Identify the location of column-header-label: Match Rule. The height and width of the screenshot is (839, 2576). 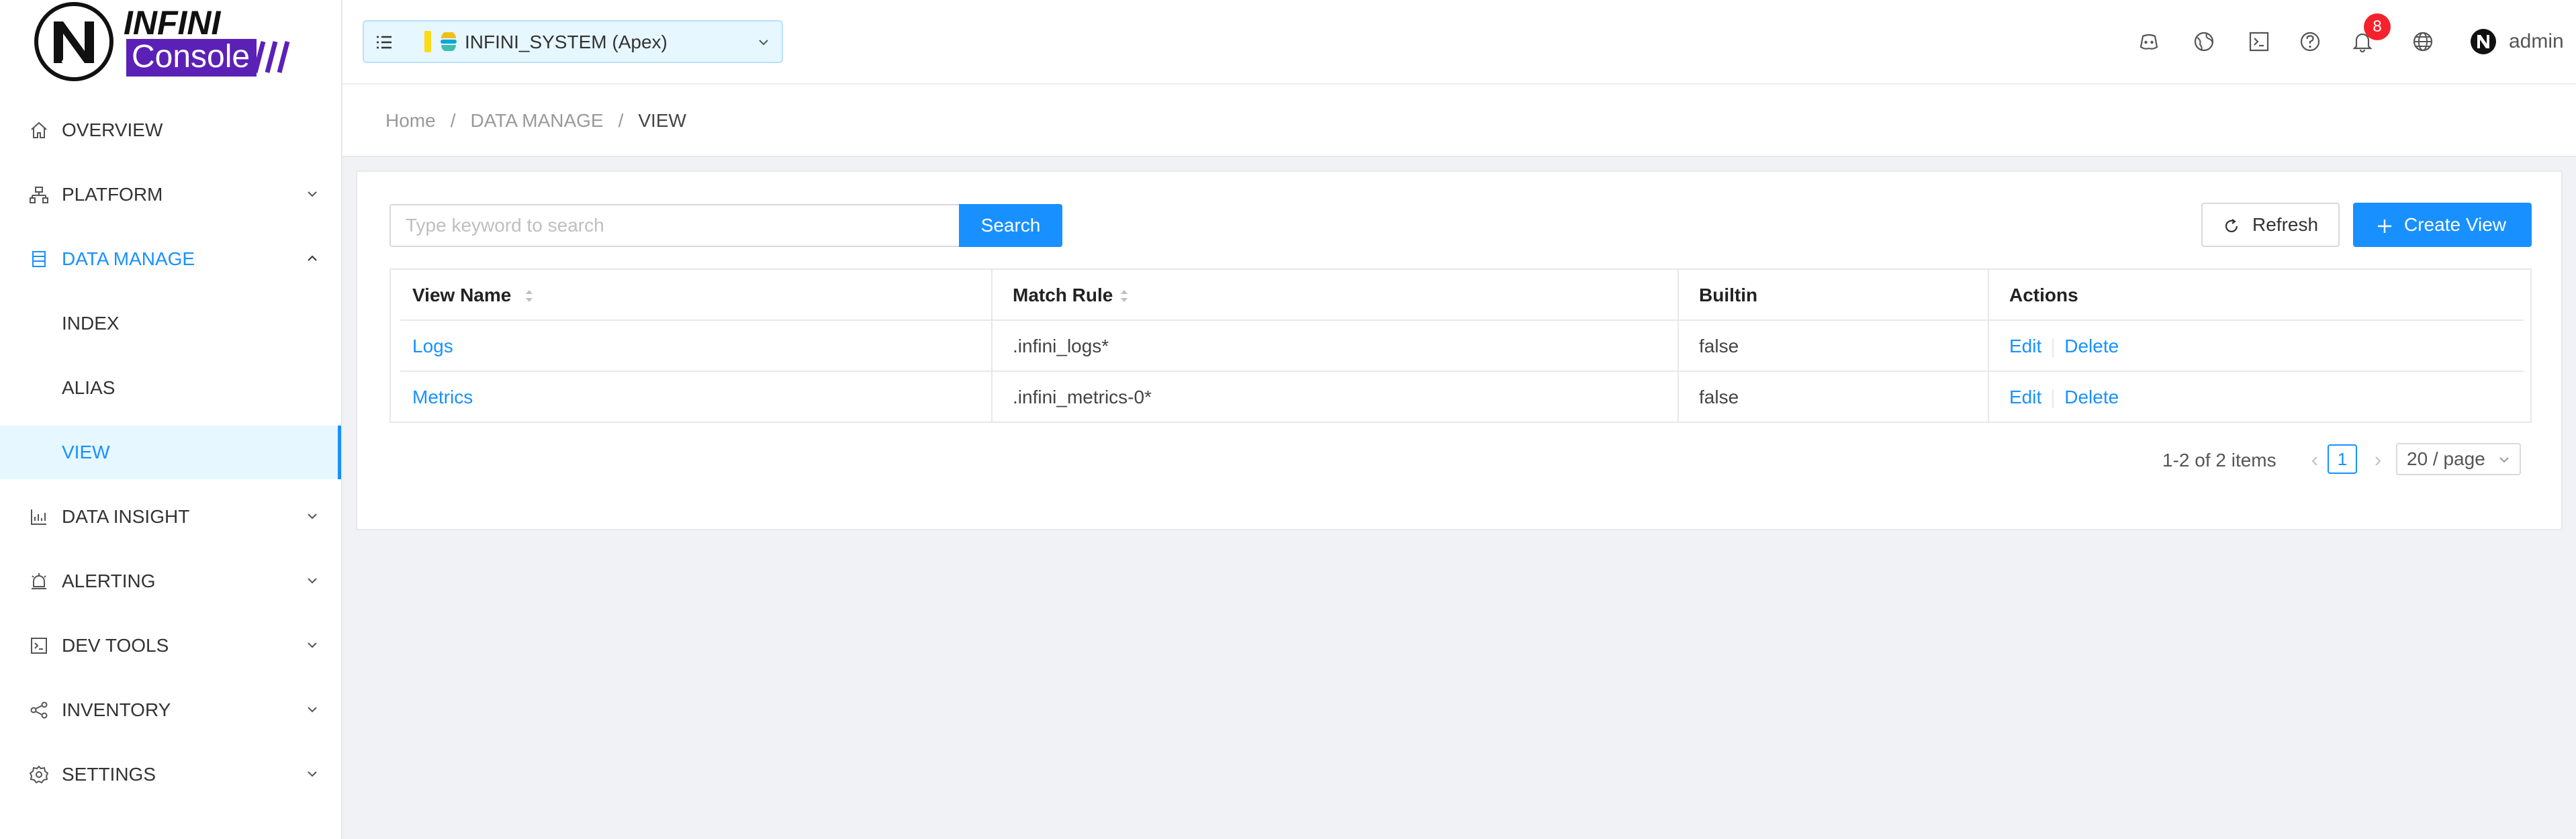
(1063, 295).